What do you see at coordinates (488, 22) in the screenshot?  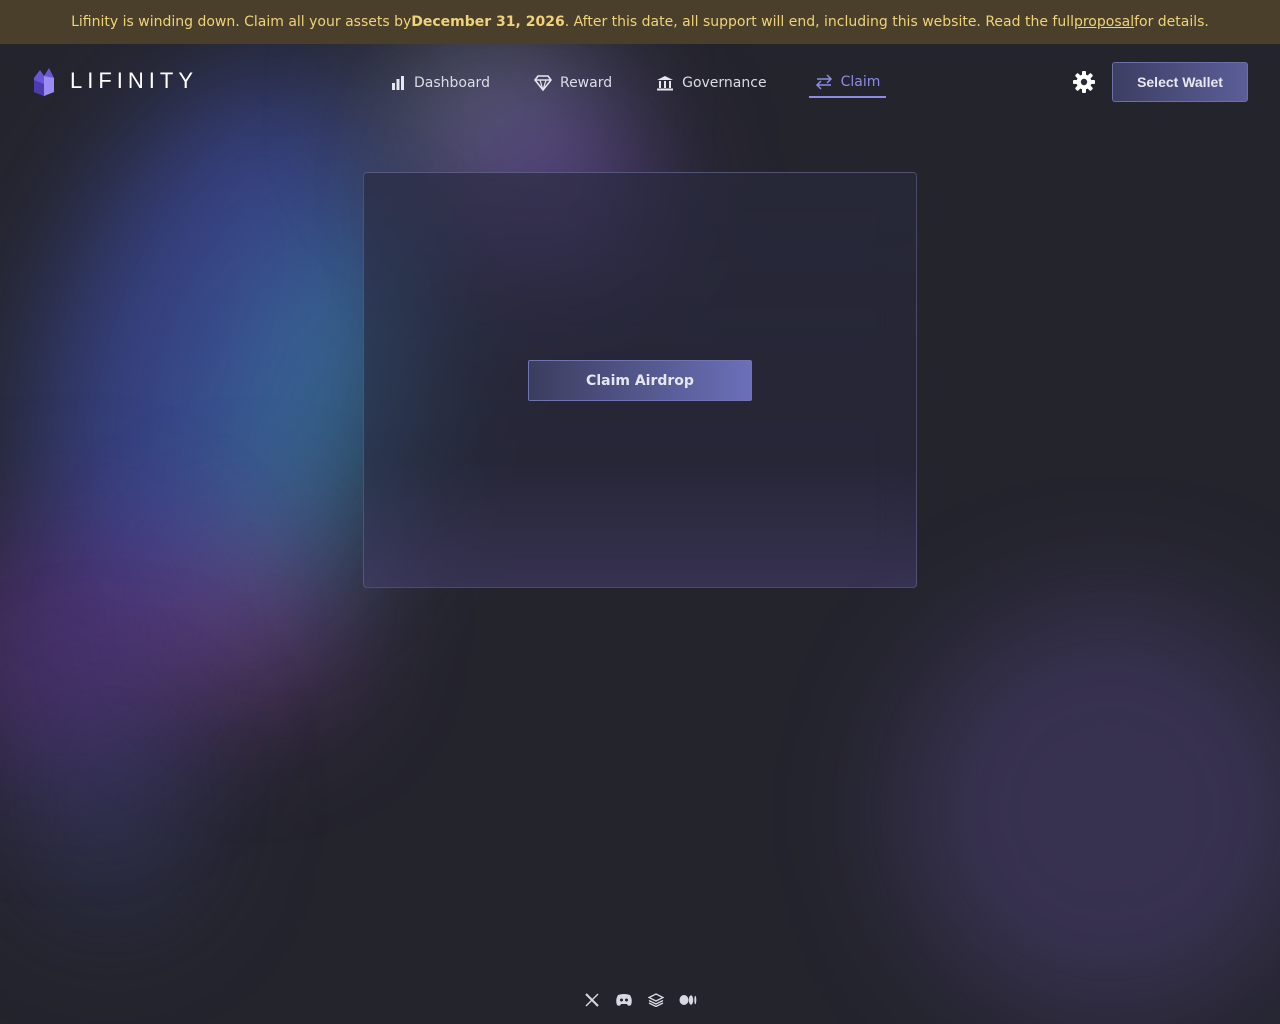 I see `banner-date: December 31, 2026` at bounding box center [488, 22].